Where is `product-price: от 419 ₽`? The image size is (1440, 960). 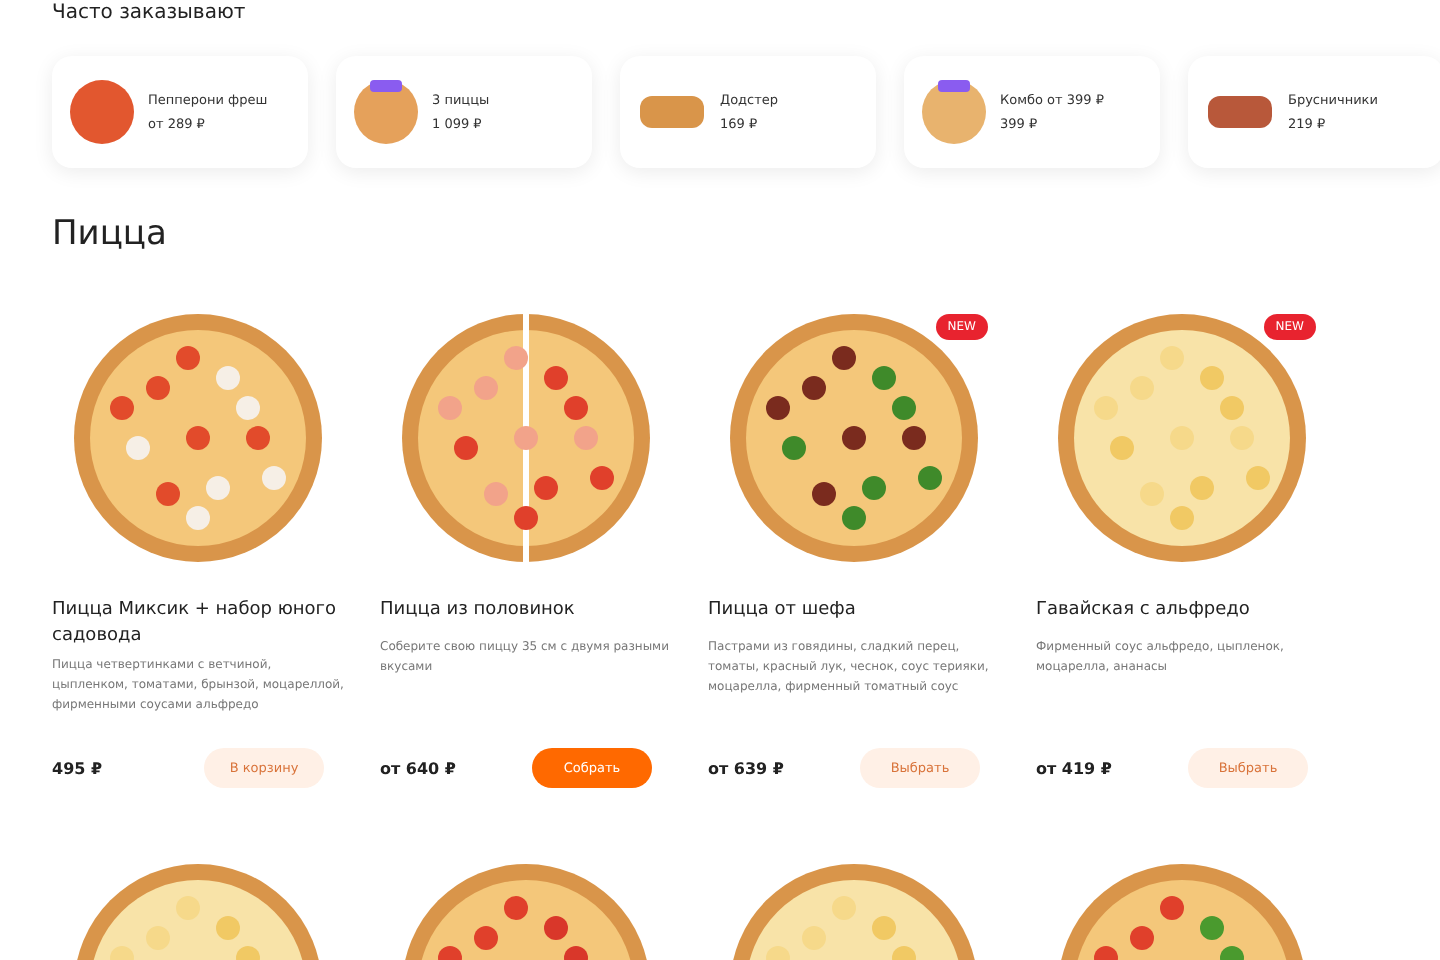 product-price: от 419 ₽ is located at coordinates (1074, 768).